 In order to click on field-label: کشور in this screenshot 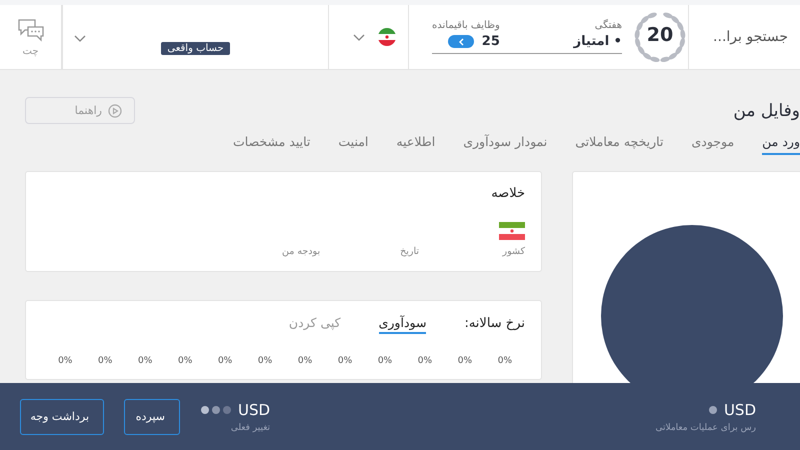, I will do `click(513, 251)`.